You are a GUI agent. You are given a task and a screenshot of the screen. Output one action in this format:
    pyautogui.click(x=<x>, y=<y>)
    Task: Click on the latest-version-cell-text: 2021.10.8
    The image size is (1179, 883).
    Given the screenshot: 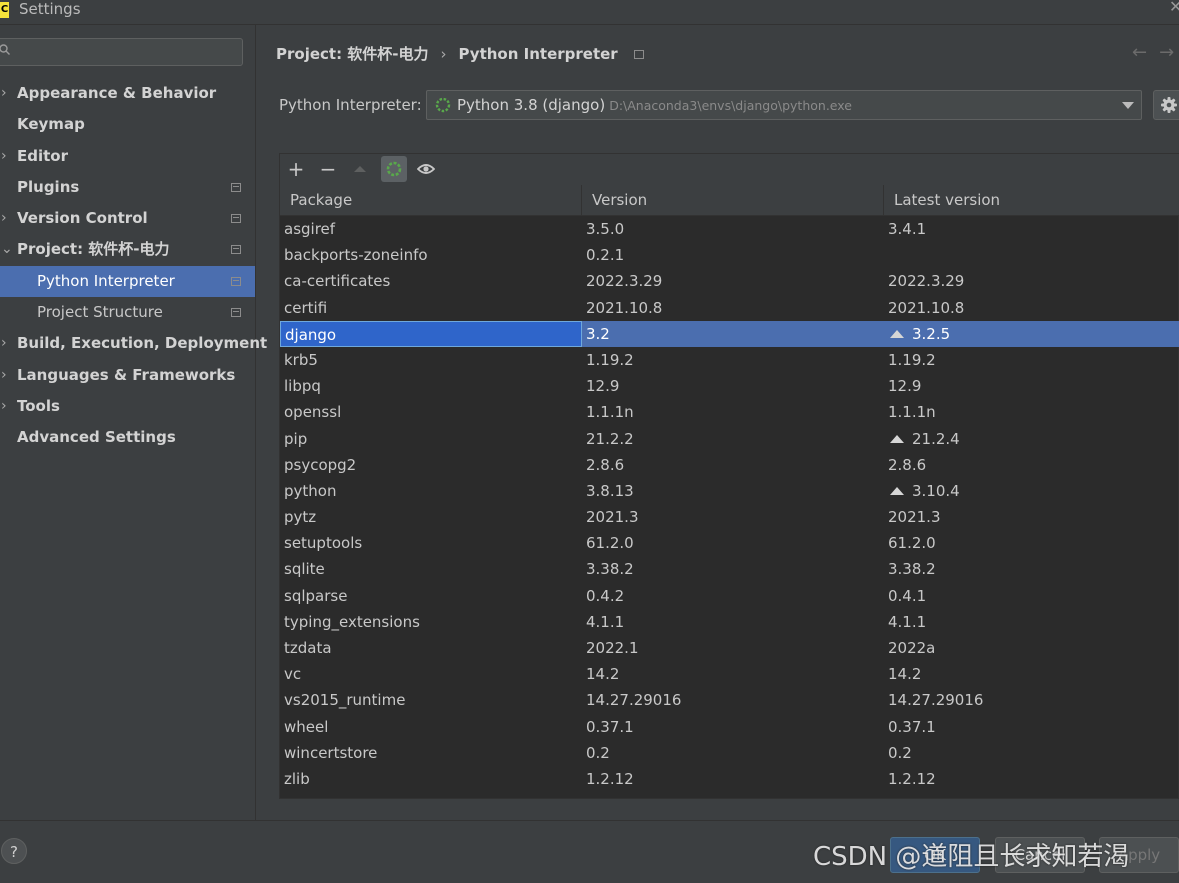 What is the action you would take?
    pyautogui.click(x=926, y=307)
    